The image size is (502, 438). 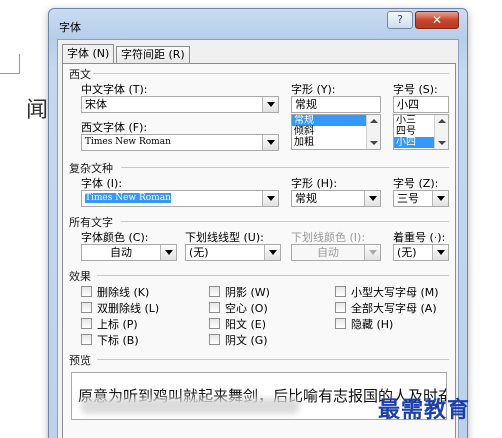 I want to click on all-caps-label: 全部大写字母 (A), so click(x=394, y=308).